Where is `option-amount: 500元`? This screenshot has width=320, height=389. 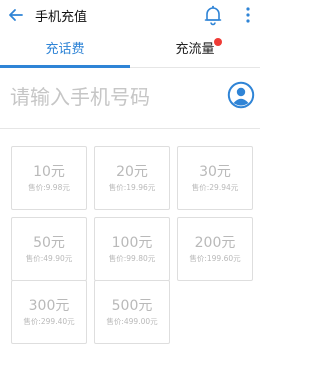 option-amount: 500元 is located at coordinates (132, 306).